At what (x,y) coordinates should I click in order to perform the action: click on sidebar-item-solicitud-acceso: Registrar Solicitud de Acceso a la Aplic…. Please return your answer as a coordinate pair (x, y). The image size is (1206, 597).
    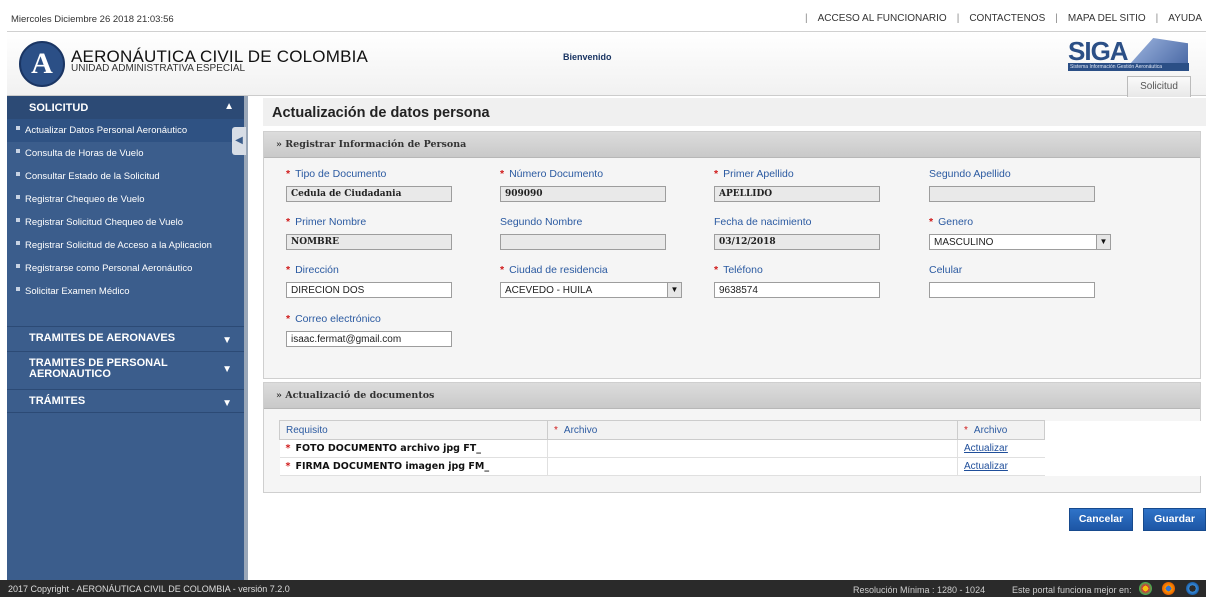
    Looking at the image, I should click on (125, 245).